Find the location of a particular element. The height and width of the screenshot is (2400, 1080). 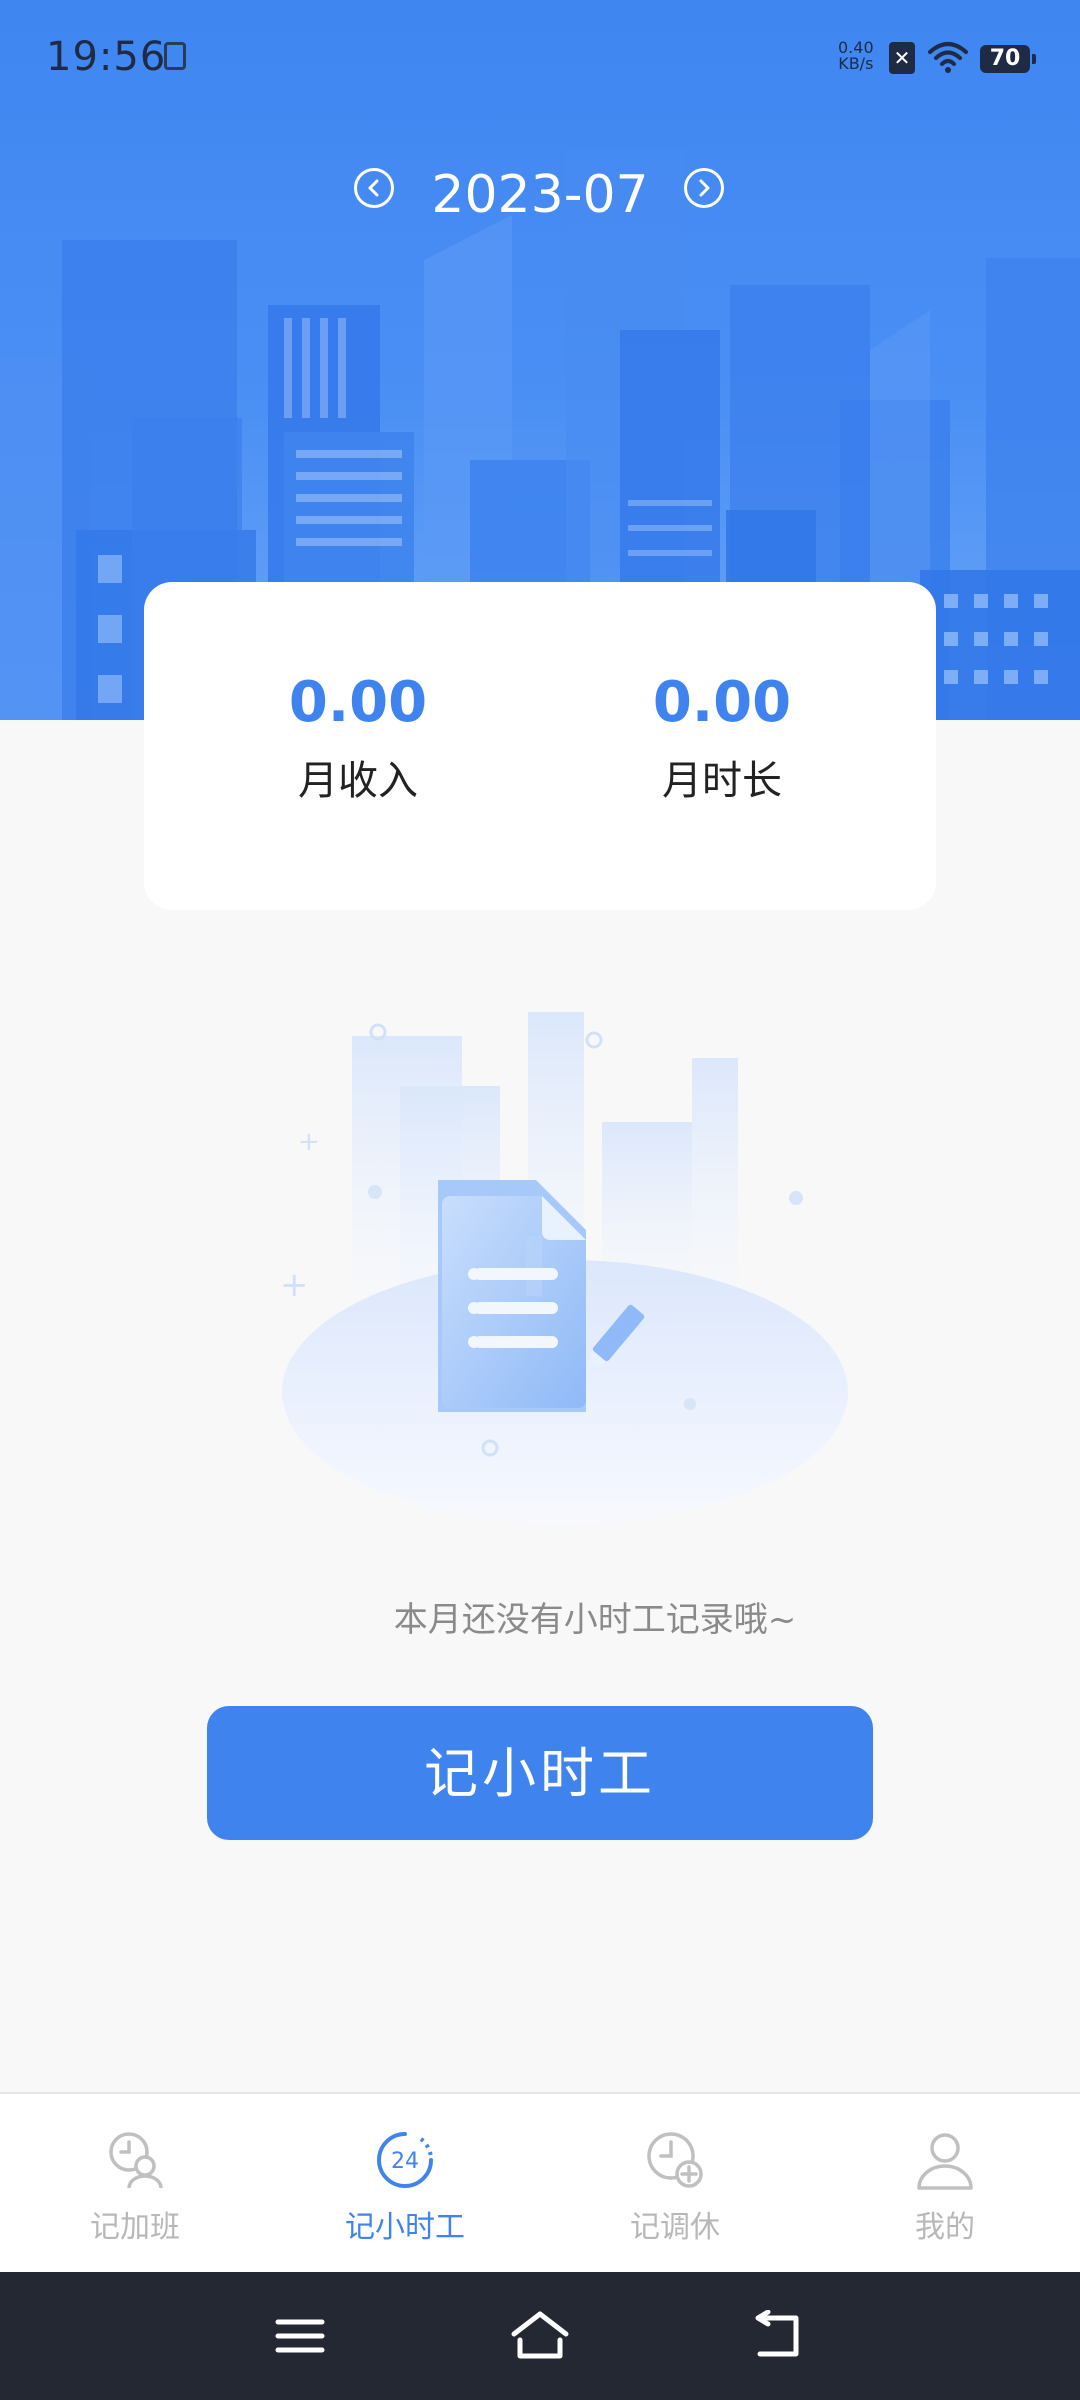

24-hour-badge: 24 is located at coordinates (405, 2161).